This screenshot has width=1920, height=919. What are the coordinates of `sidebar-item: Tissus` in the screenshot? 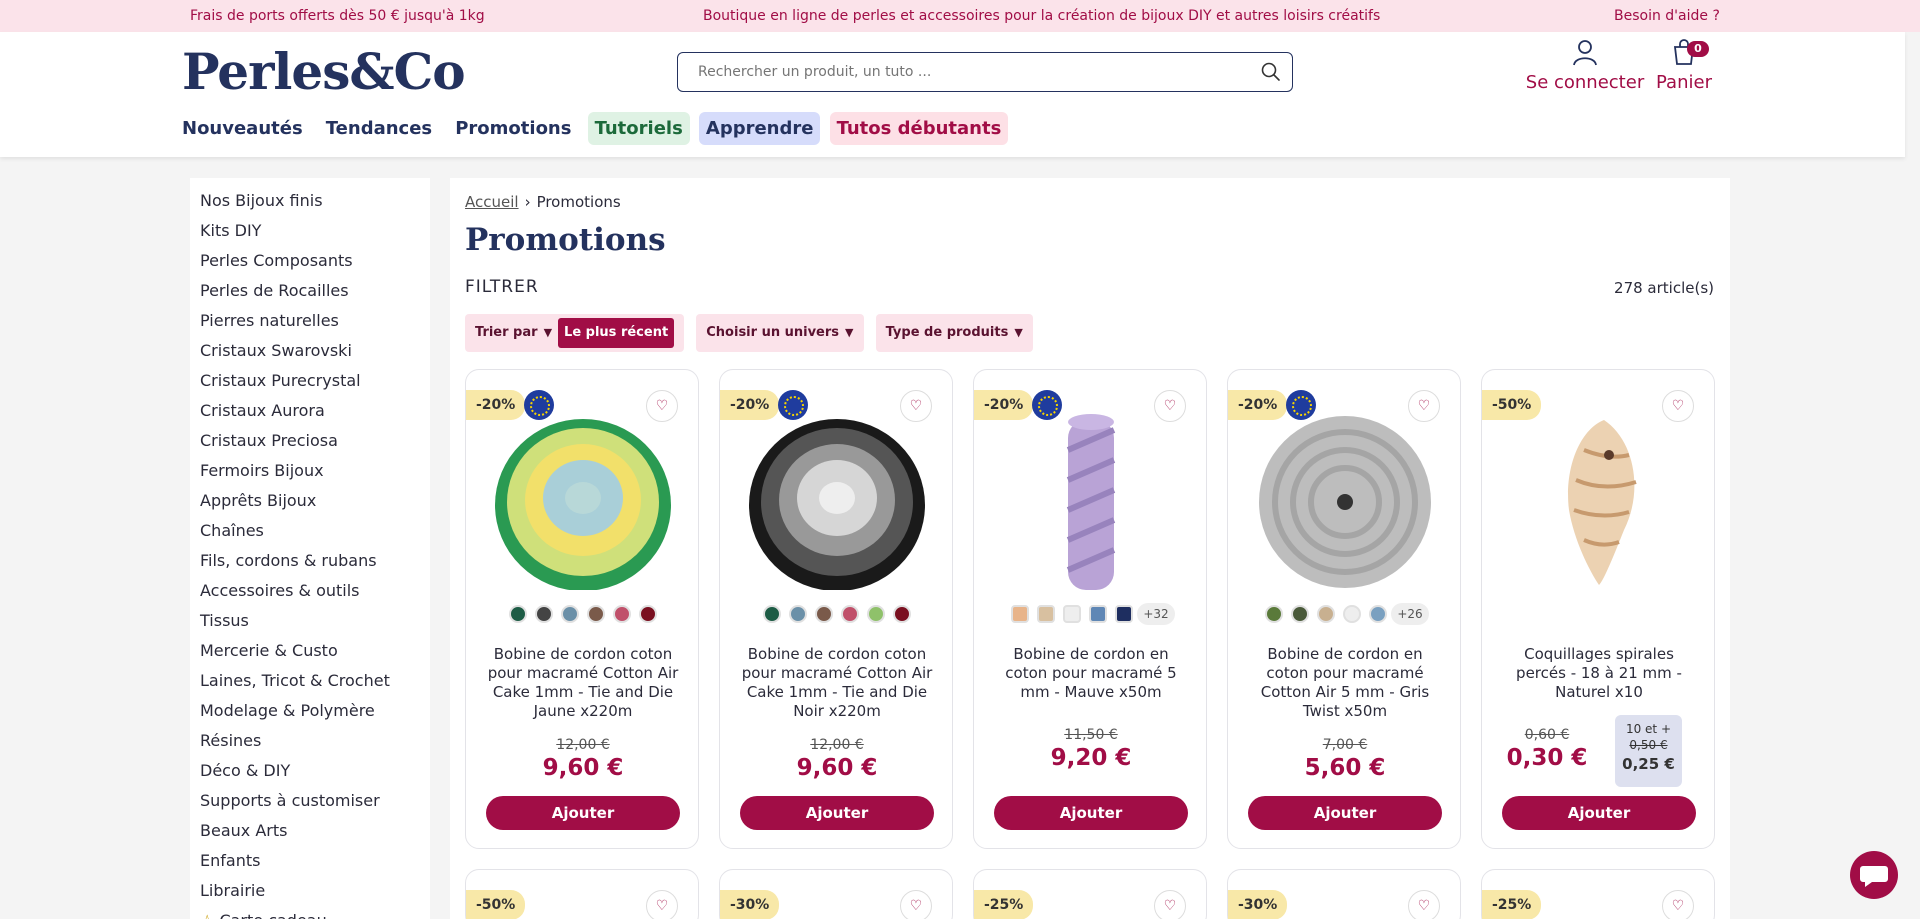 It's located at (310, 621).